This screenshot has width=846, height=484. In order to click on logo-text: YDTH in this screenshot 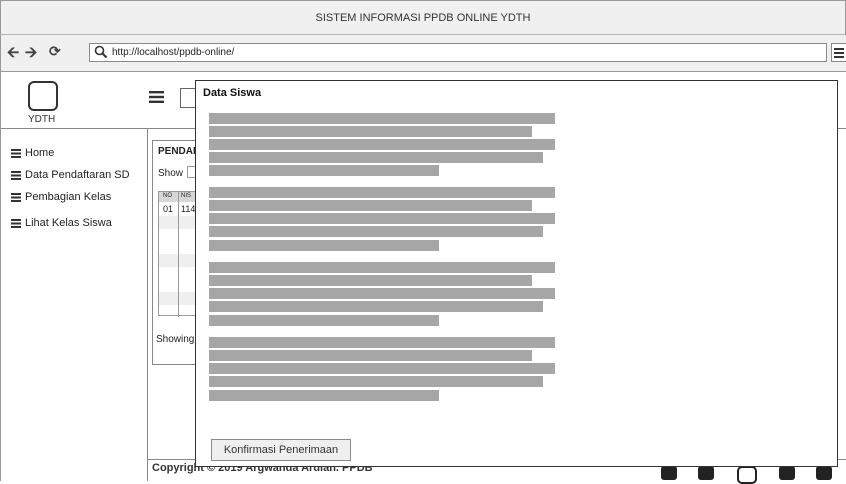, I will do `click(42, 119)`.